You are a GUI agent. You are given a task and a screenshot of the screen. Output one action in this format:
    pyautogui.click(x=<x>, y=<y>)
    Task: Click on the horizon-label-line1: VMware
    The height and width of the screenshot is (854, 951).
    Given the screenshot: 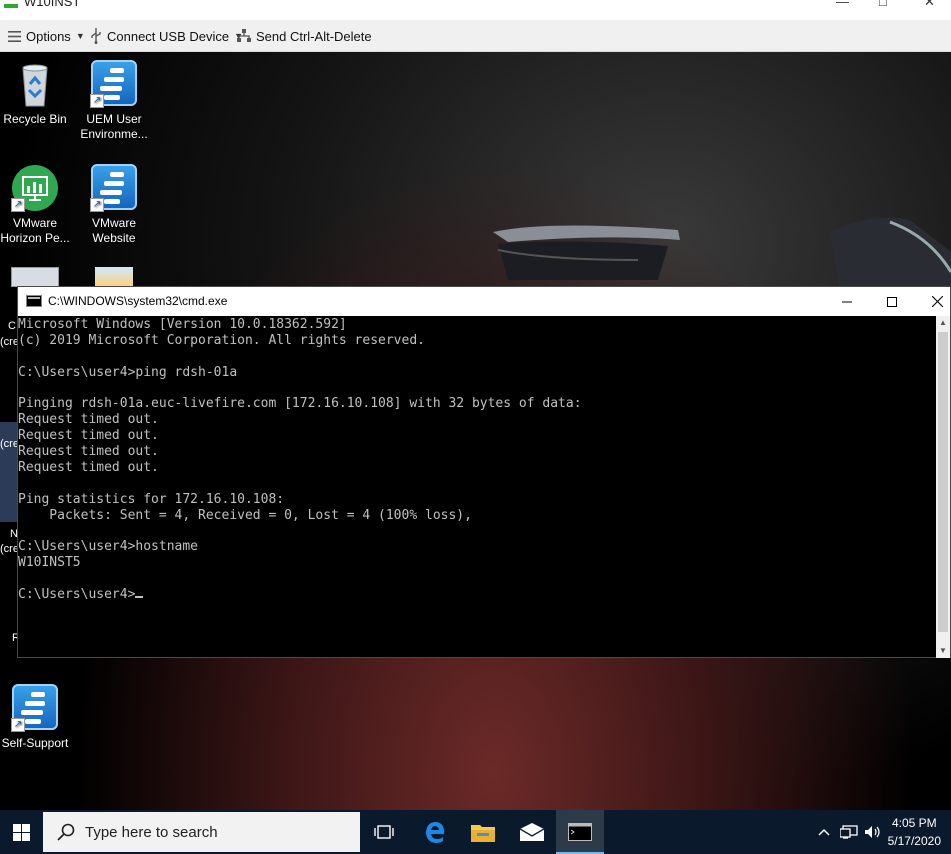 What is the action you would take?
    pyautogui.click(x=34, y=223)
    